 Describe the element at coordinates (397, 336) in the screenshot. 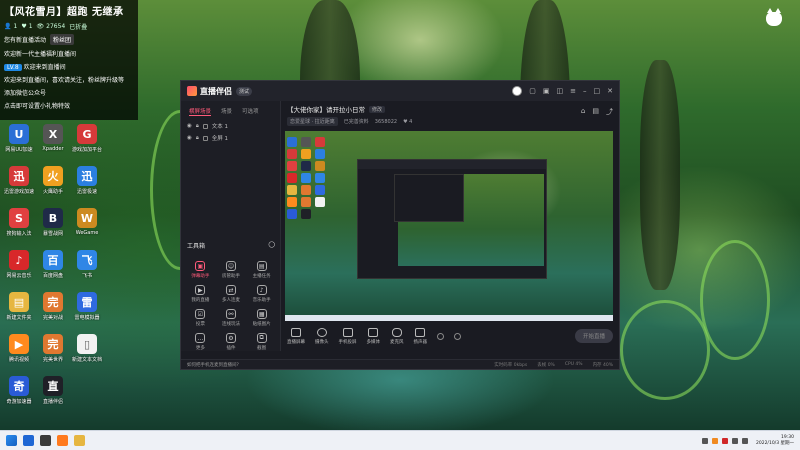

I see `microphone-button: 麦克风` at that location.